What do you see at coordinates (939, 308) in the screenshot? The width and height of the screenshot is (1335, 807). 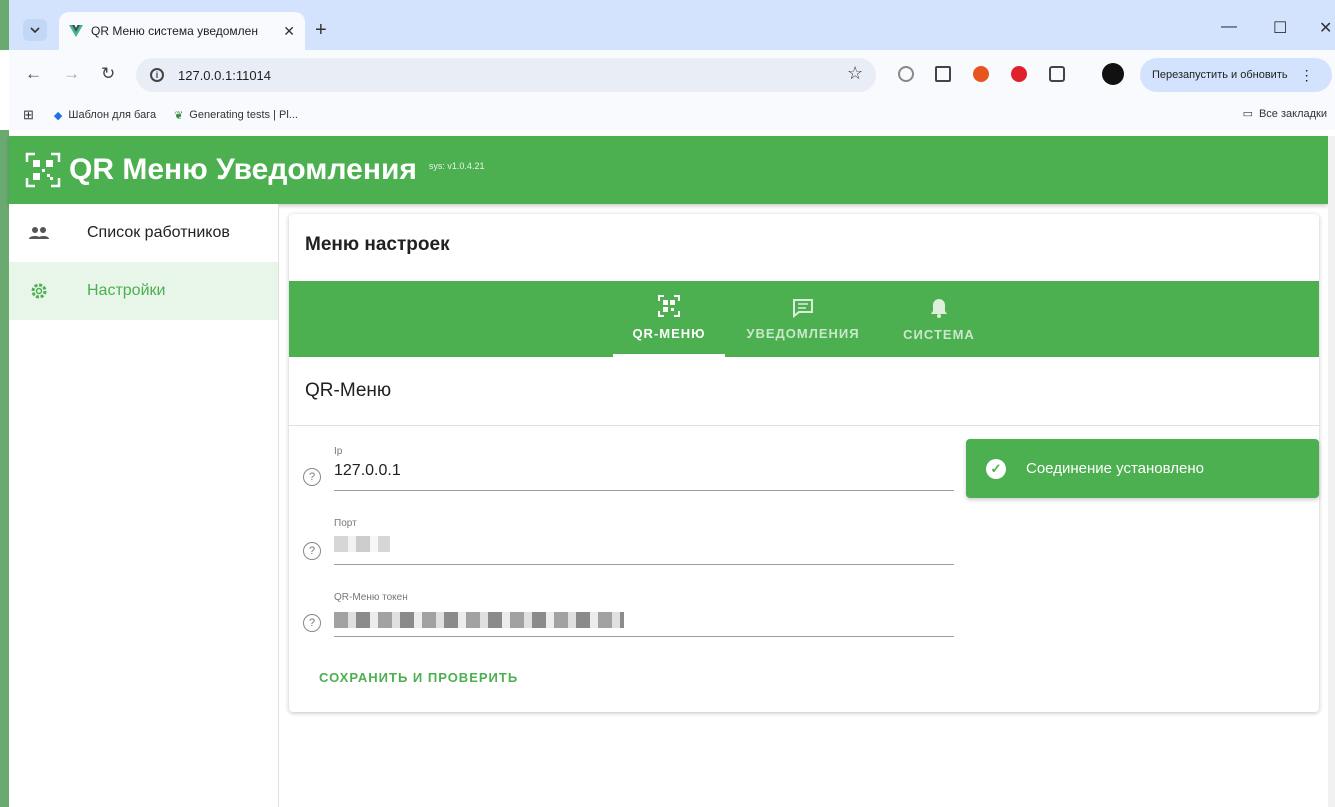 I see `bell-icon` at bounding box center [939, 308].